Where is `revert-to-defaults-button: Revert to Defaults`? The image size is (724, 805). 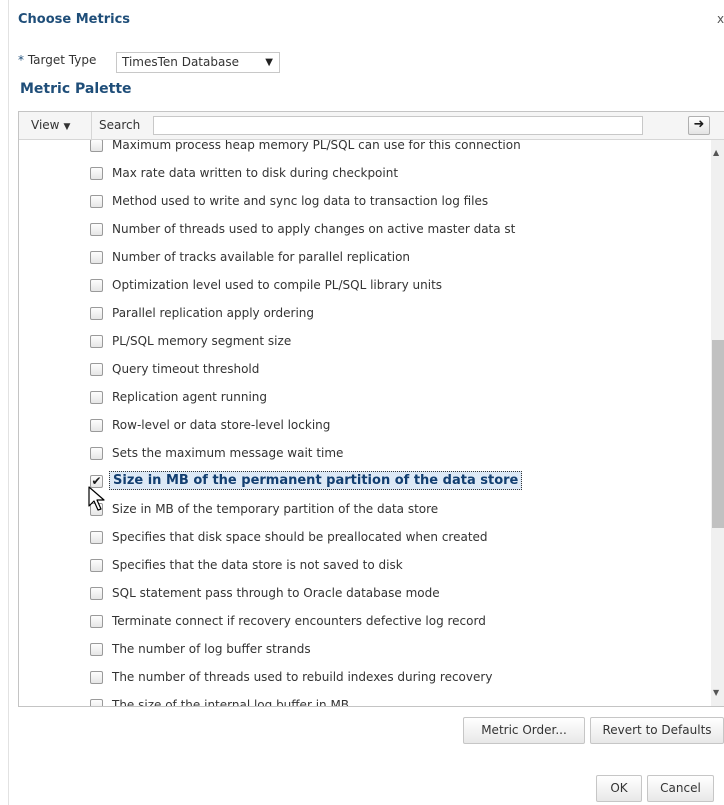 revert-to-defaults-button: Revert to Defaults is located at coordinates (657, 730).